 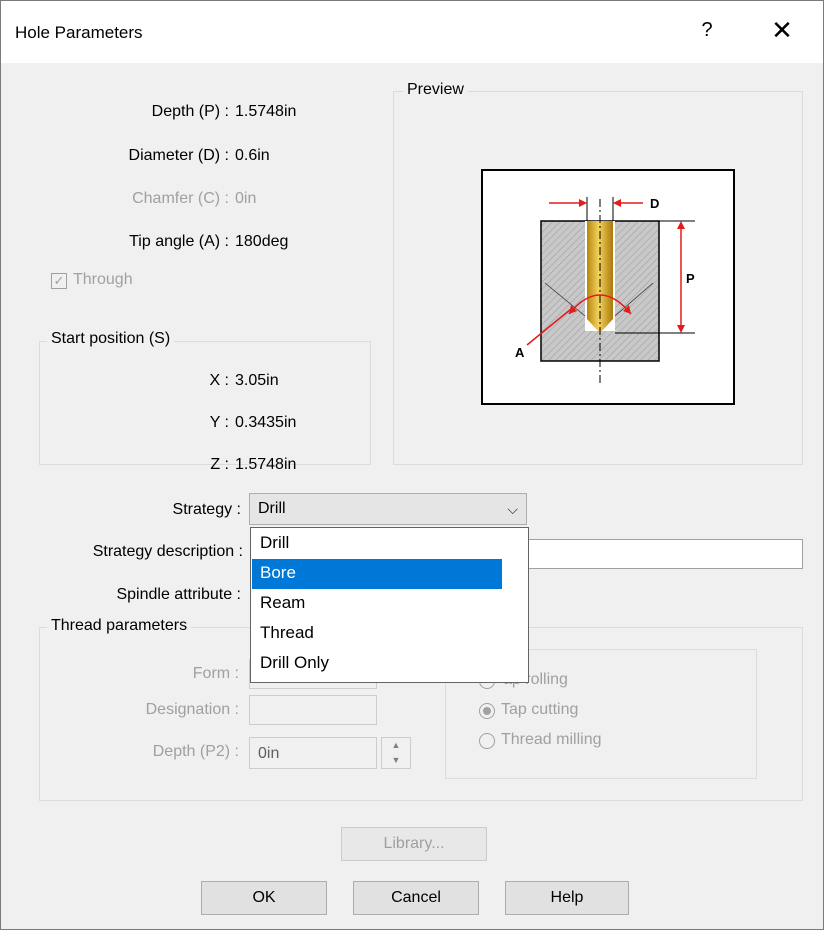 What do you see at coordinates (219, 464) in the screenshot?
I see `z-label: Z :` at bounding box center [219, 464].